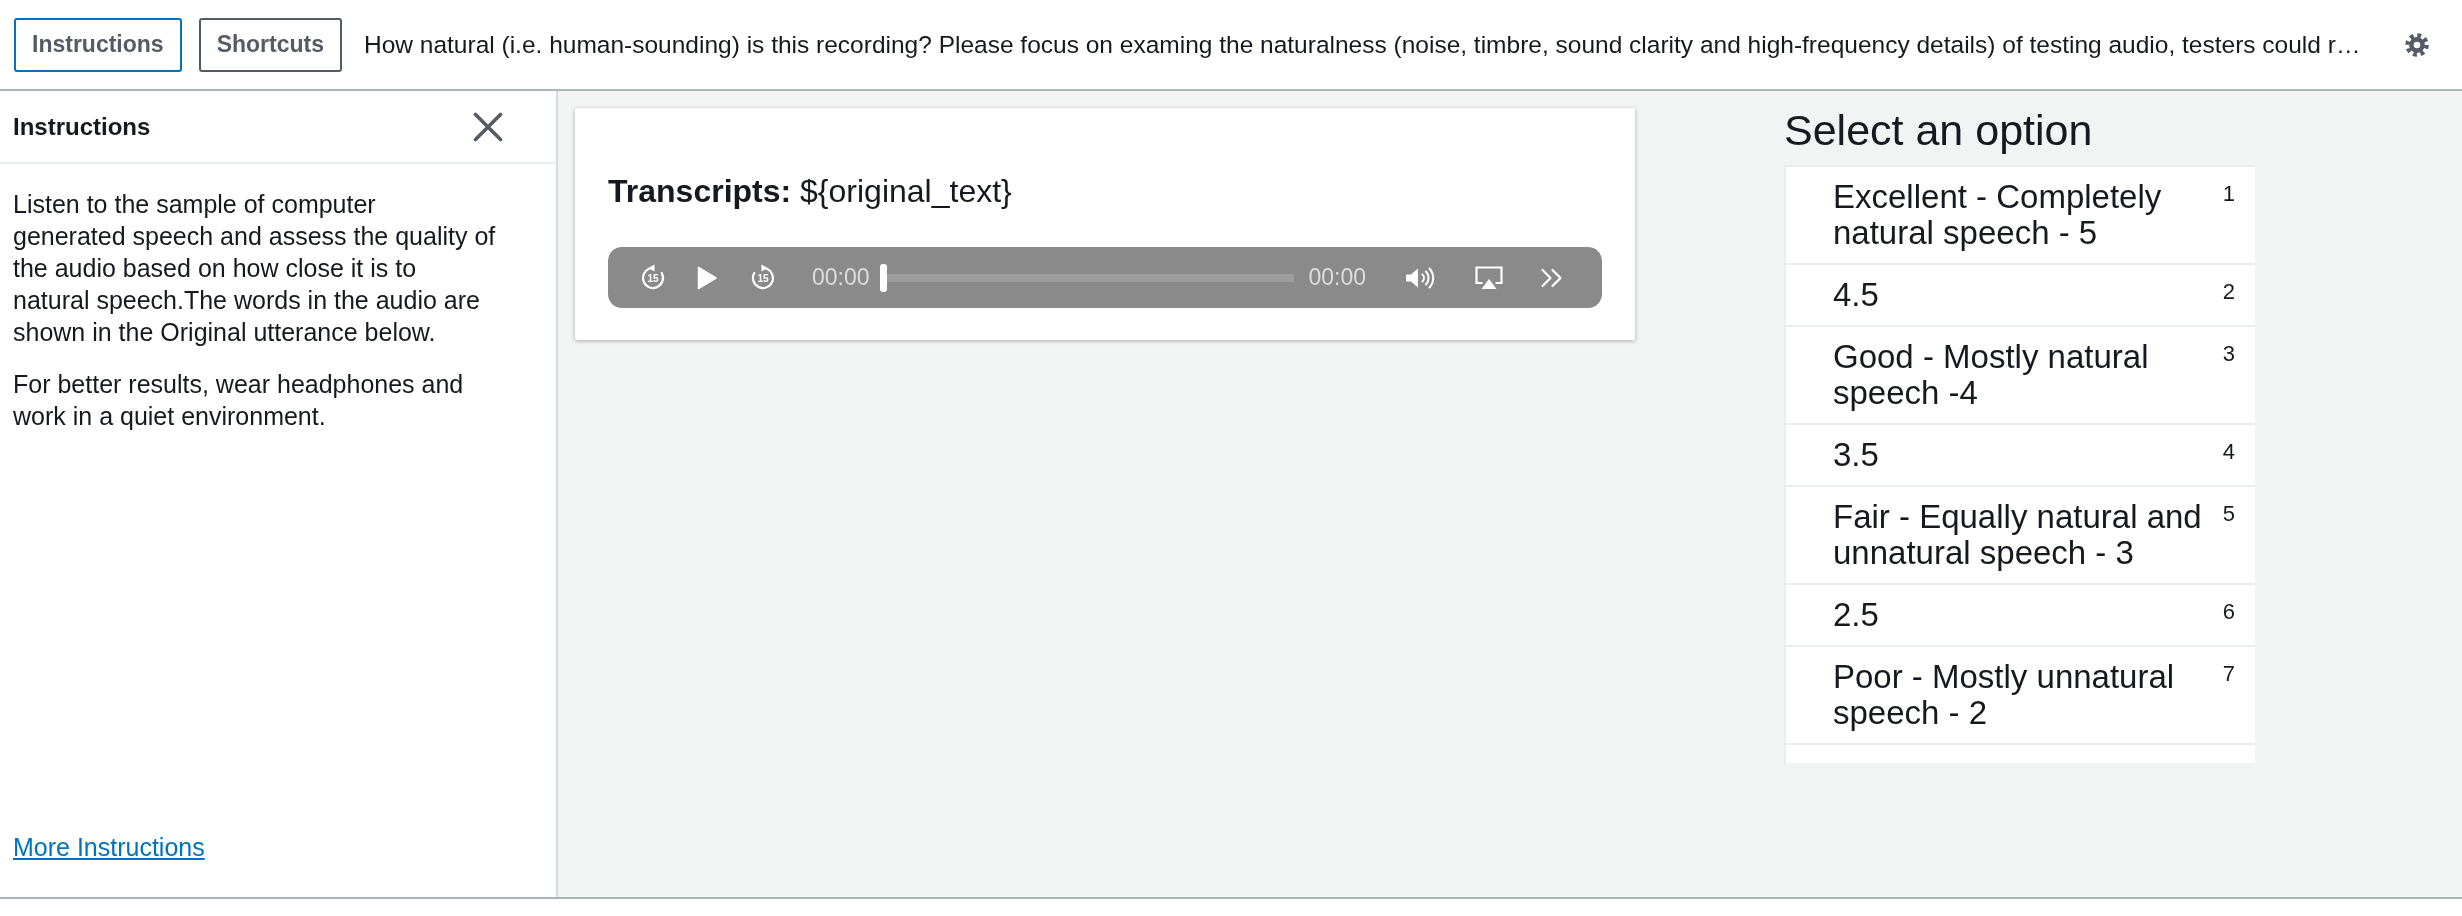 The height and width of the screenshot is (916, 2462). I want to click on shortcut-number: 4, so click(2228, 452).